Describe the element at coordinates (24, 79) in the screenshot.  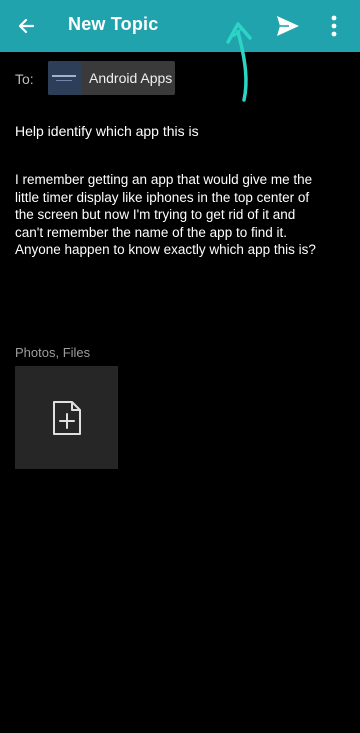
I see `to-label: To:` at that location.